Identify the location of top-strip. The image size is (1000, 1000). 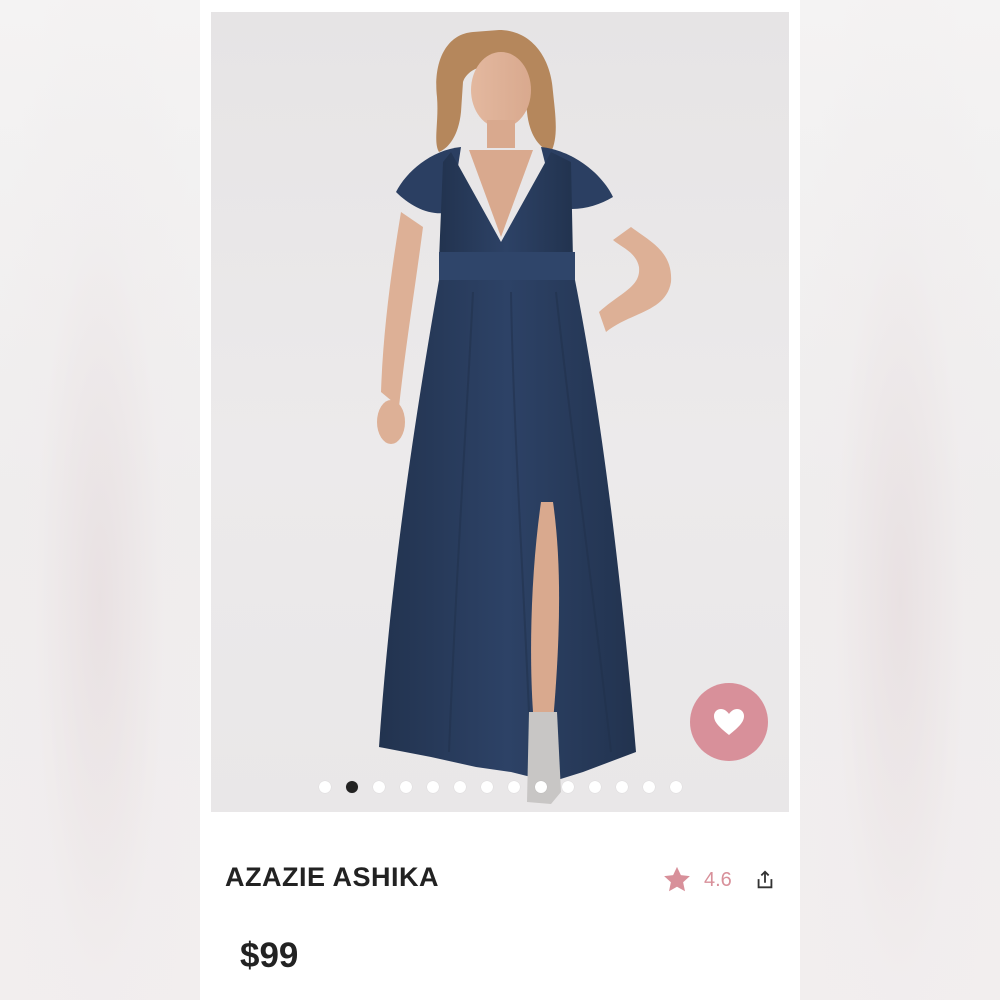
(500, 6).